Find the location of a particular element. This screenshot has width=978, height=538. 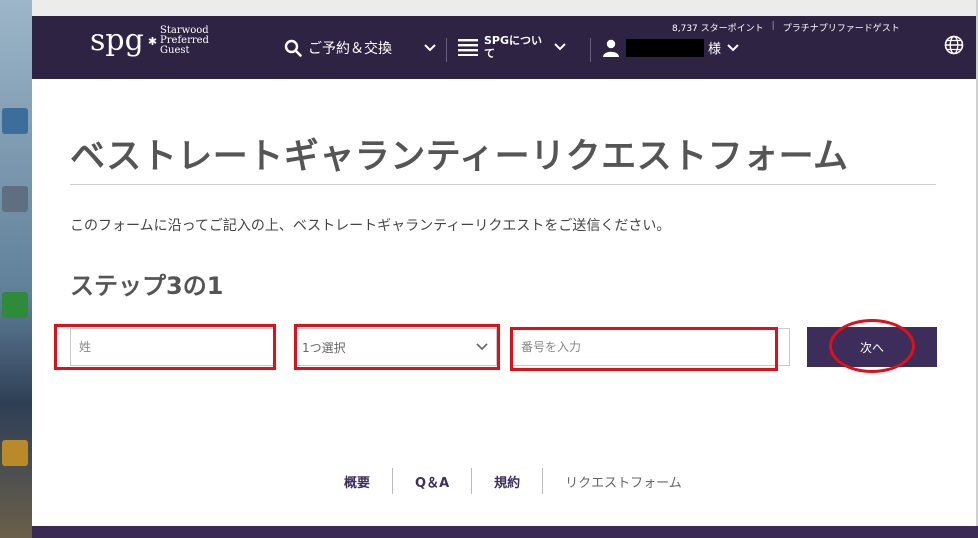

site-footer-bar is located at coordinates (505, 532).